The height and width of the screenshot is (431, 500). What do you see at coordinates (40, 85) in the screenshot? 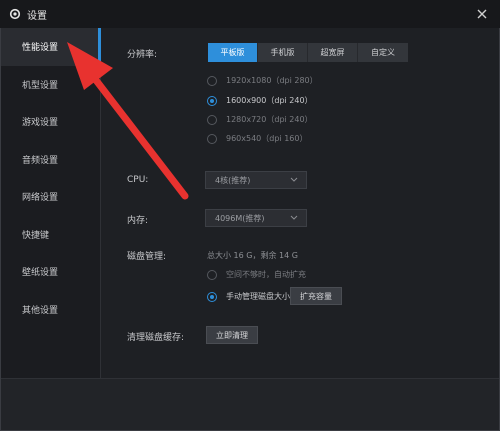
I see `sidebar-item-label: 机型设置` at bounding box center [40, 85].